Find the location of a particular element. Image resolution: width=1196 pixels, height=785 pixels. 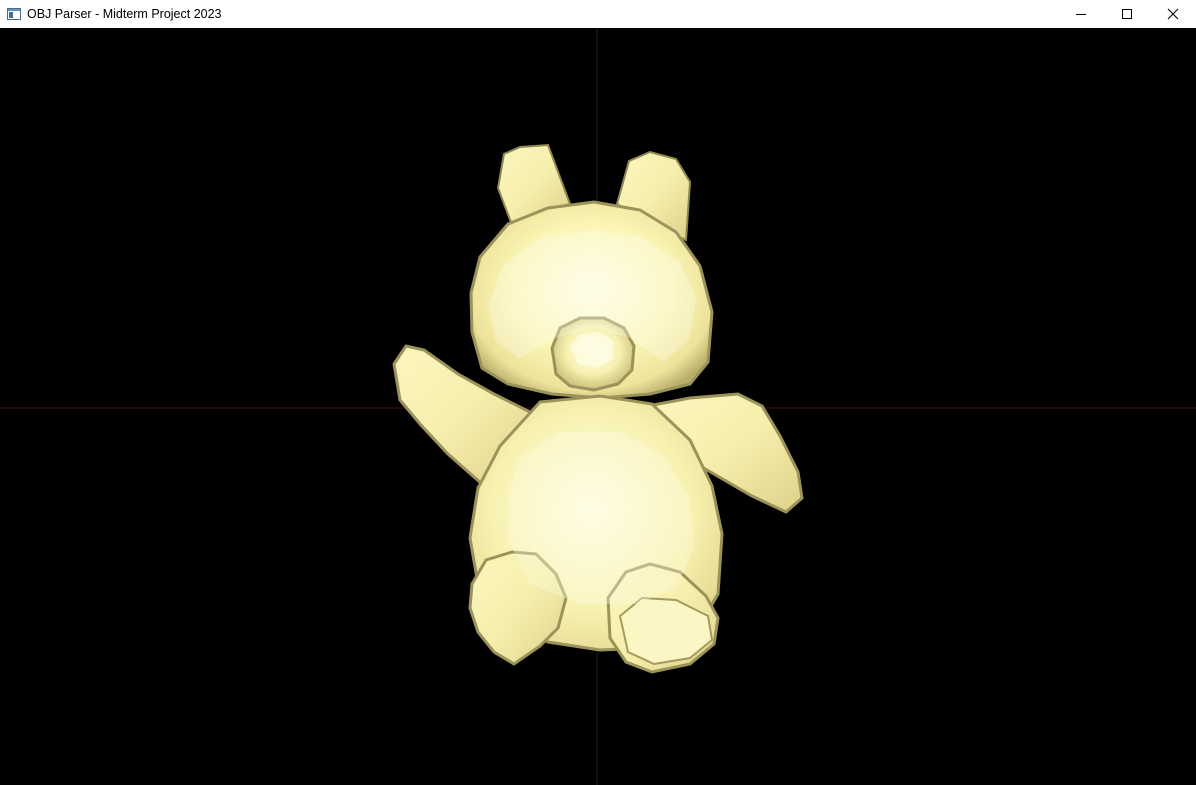

maximize-icon is located at coordinates (1127, 14).